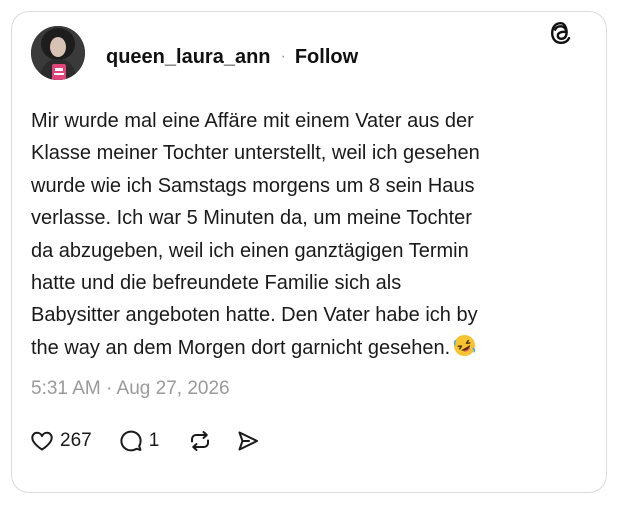  What do you see at coordinates (188, 57) in the screenshot?
I see `username: queen_laura_ann` at bounding box center [188, 57].